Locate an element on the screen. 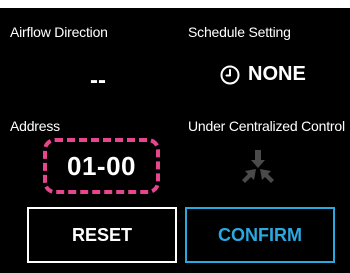 The image size is (350, 273). centralized-control-icon is located at coordinates (258, 166).